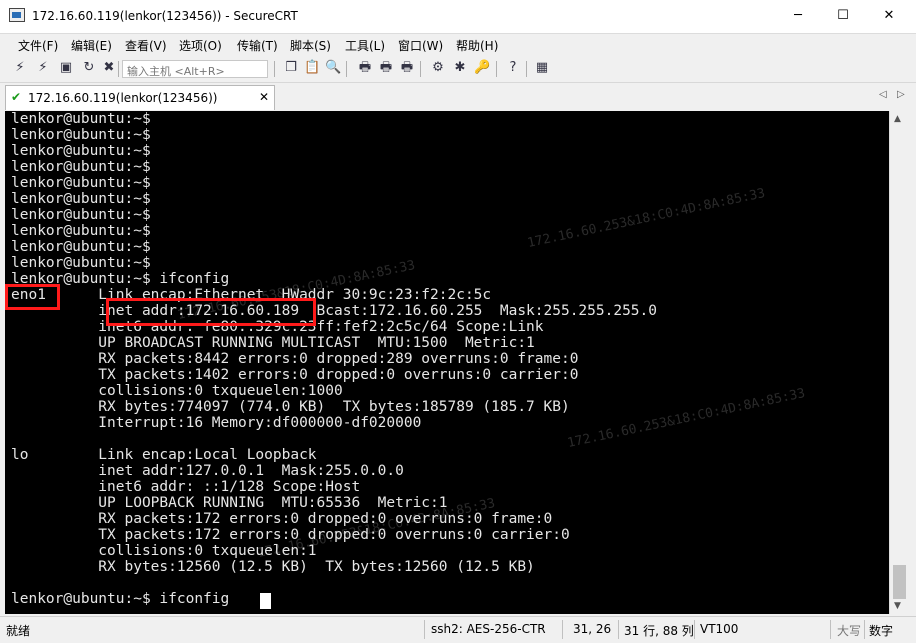 The width and height of the screenshot is (916, 643). I want to click on scrollbar-thumb, so click(899, 582).